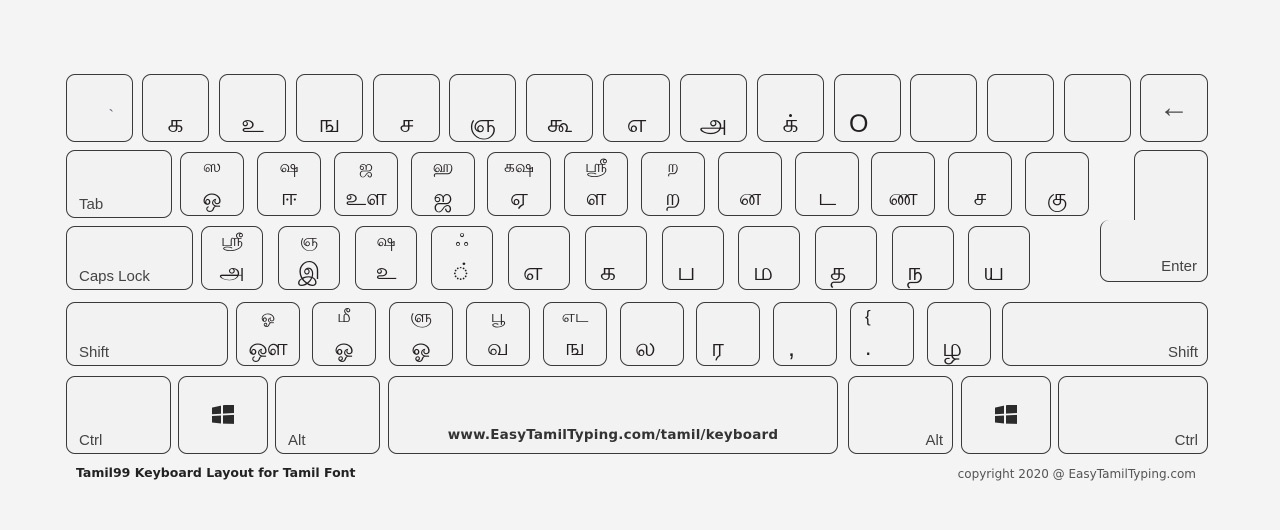 The image size is (1280, 530). What do you see at coordinates (344, 347) in the screenshot?
I see `key-x-bottom-glyph: ஓ` at bounding box center [344, 347].